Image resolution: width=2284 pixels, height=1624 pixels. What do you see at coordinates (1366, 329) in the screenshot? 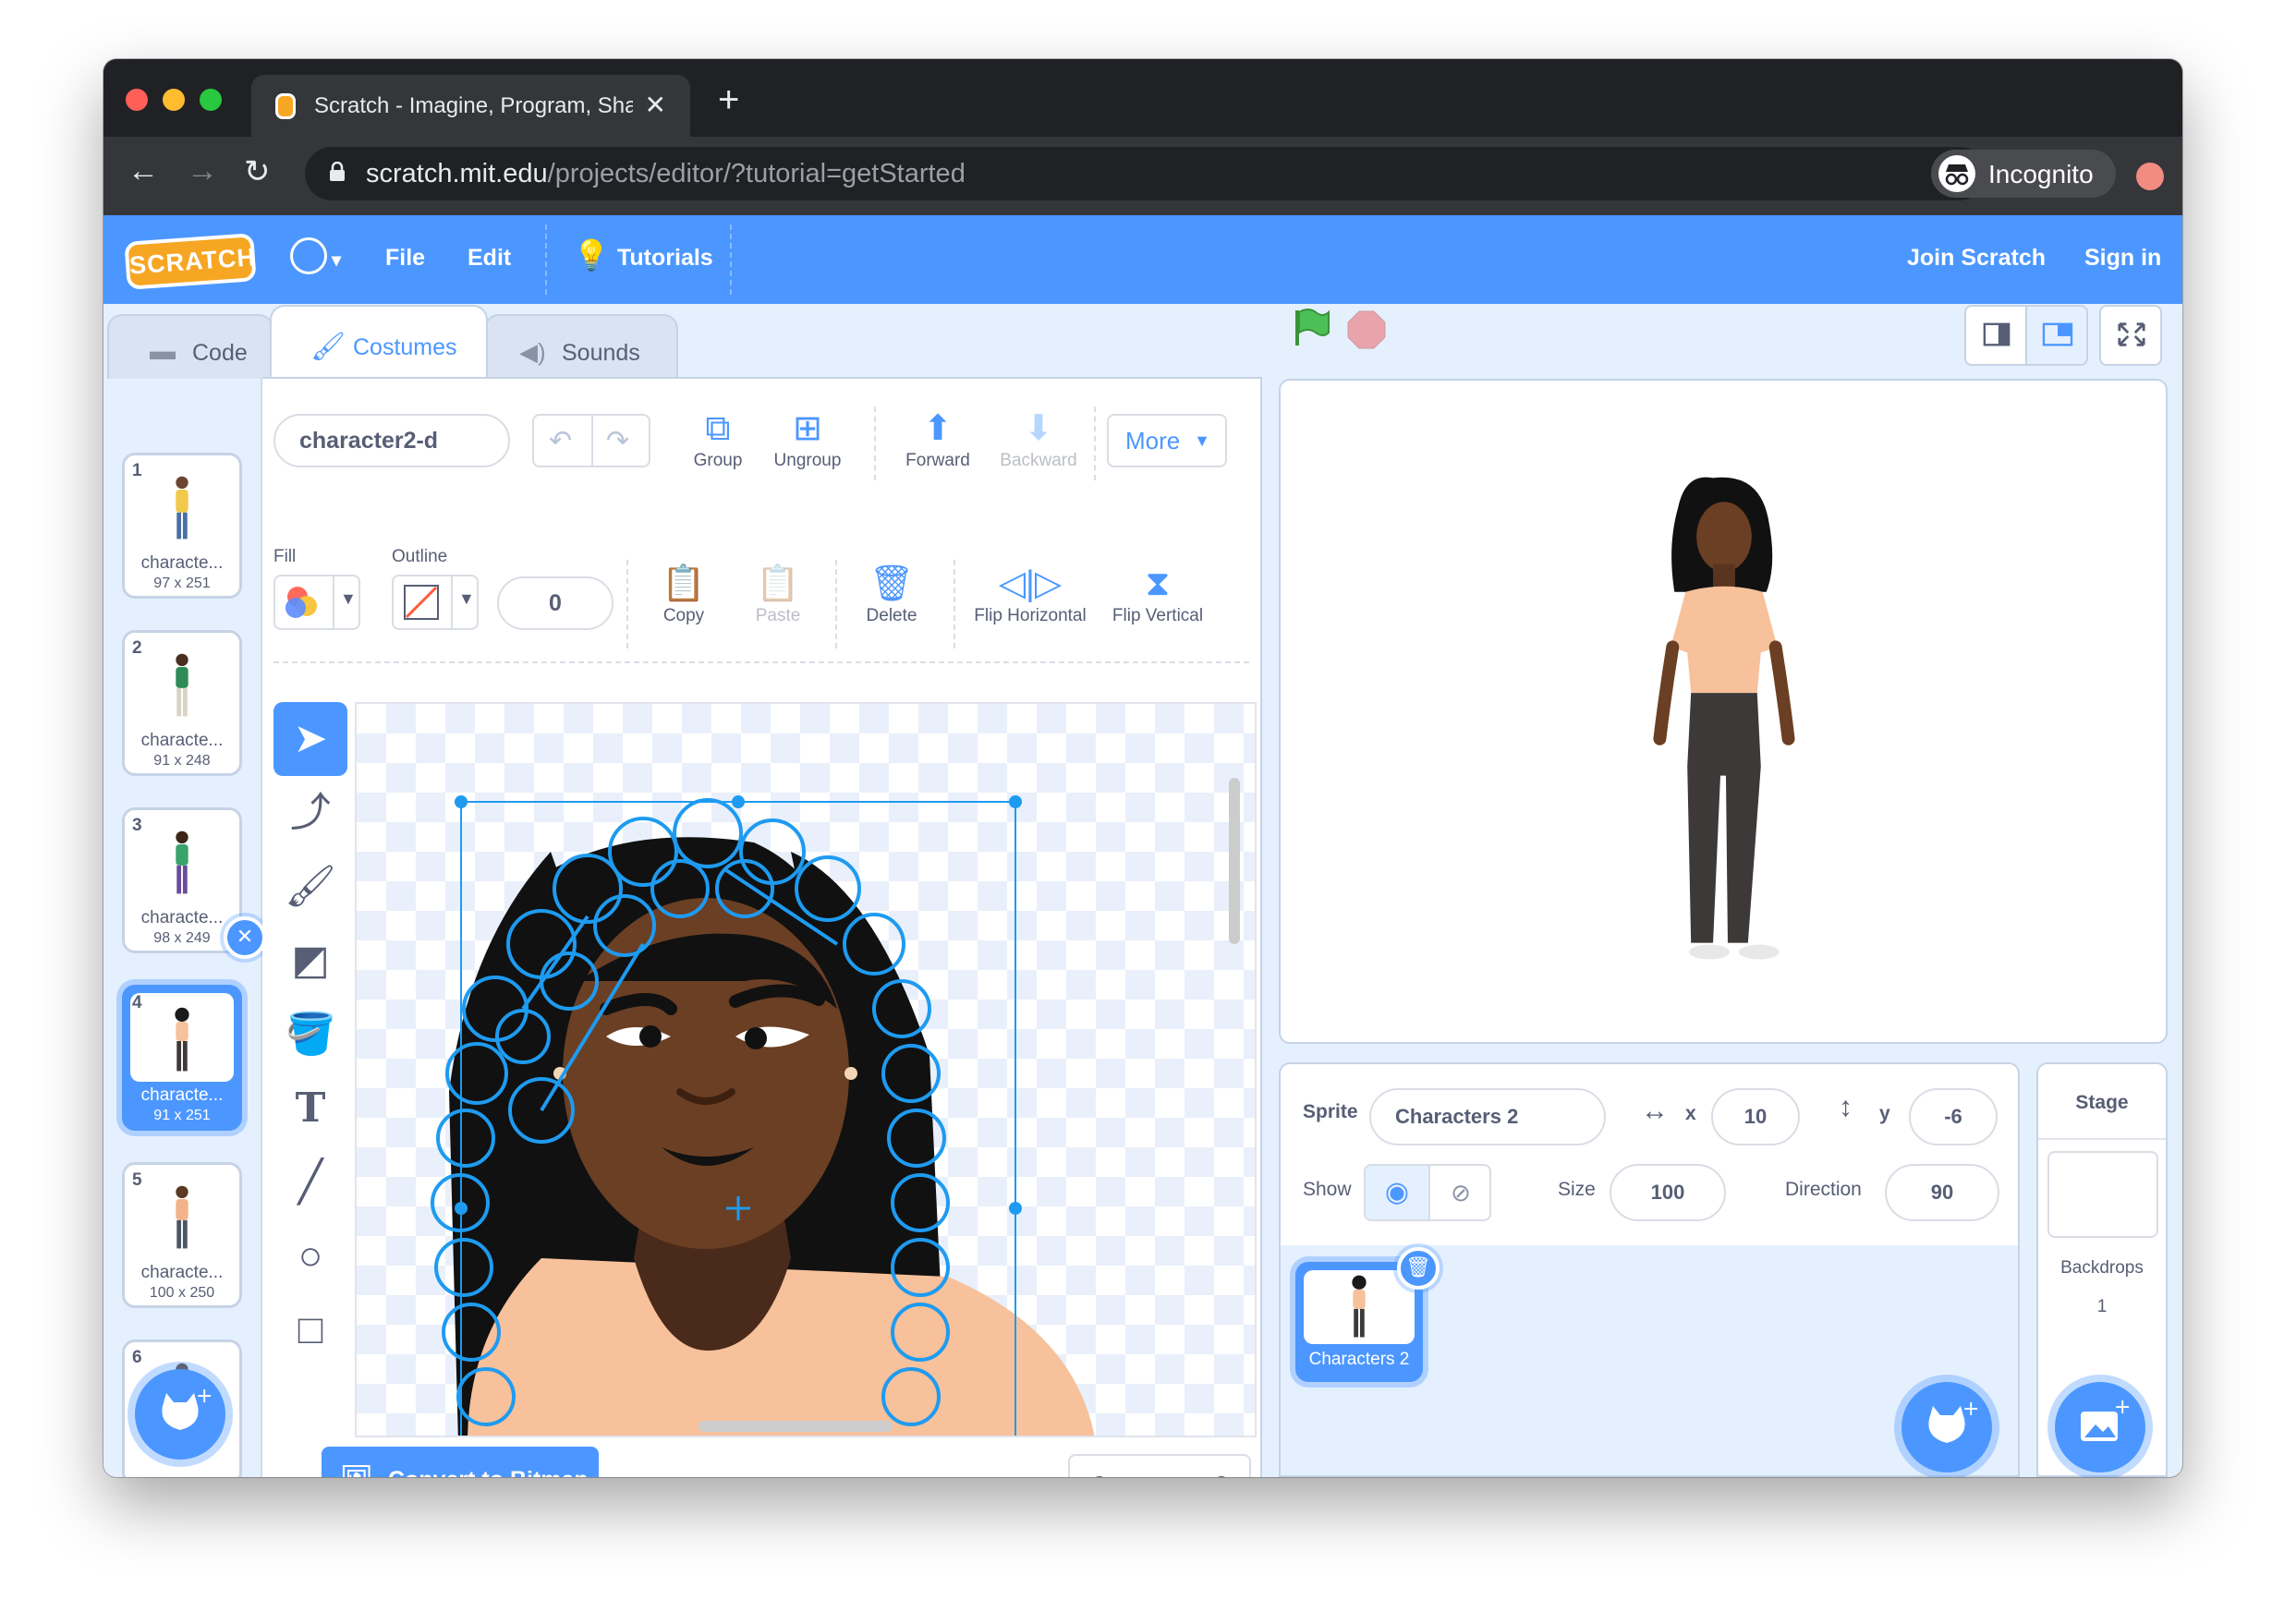
I see `stop-icon` at bounding box center [1366, 329].